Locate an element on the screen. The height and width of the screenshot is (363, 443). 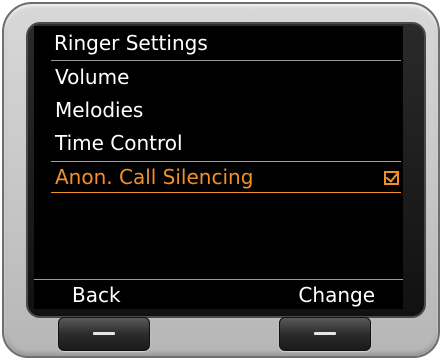
softkey-back: Back is located at coordinates (96, 294).